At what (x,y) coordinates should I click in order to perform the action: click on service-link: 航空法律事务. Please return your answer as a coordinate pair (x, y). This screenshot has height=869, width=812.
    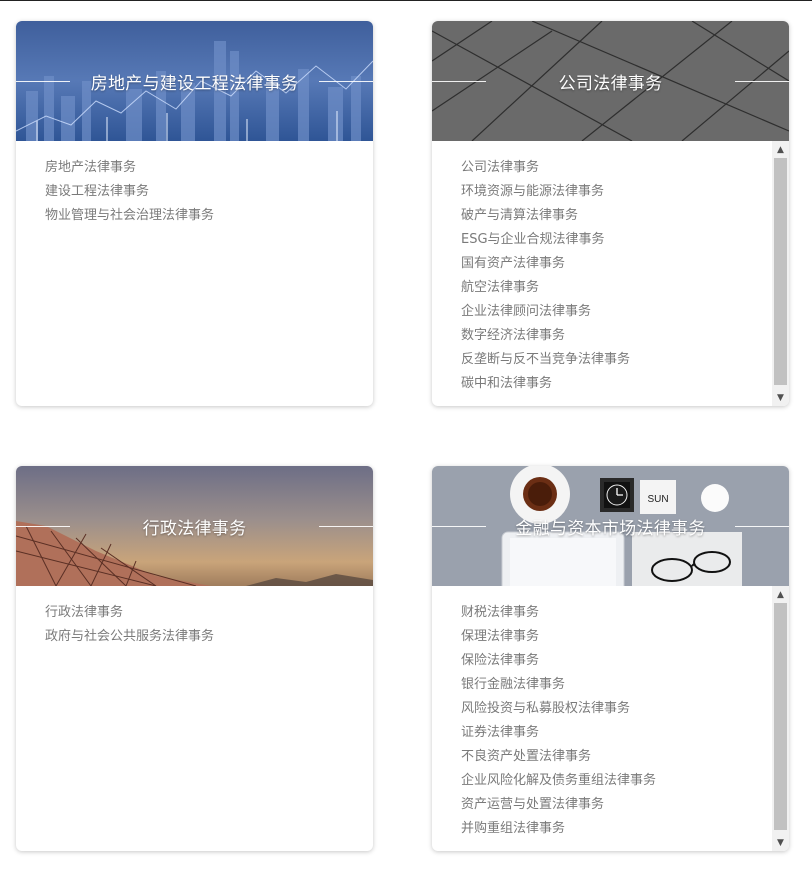
    Looking at the image, I should click on (625, 288).